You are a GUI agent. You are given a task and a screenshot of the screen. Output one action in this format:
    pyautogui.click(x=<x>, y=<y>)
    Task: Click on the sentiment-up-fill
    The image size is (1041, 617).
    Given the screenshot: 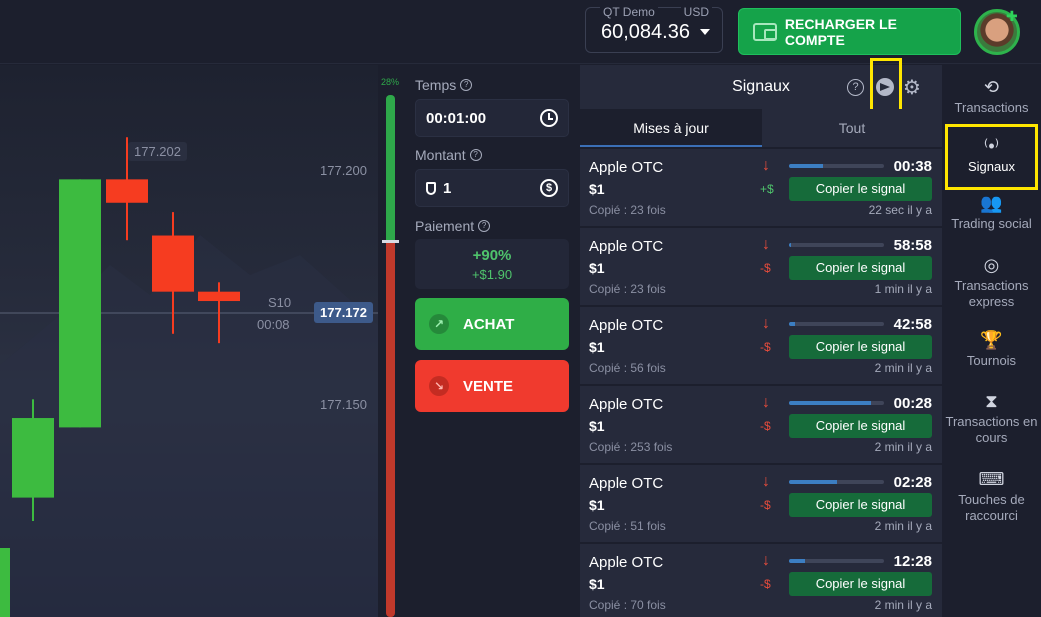 What is the action you would take?
    pyautogui.click(x=390, y=168)
    